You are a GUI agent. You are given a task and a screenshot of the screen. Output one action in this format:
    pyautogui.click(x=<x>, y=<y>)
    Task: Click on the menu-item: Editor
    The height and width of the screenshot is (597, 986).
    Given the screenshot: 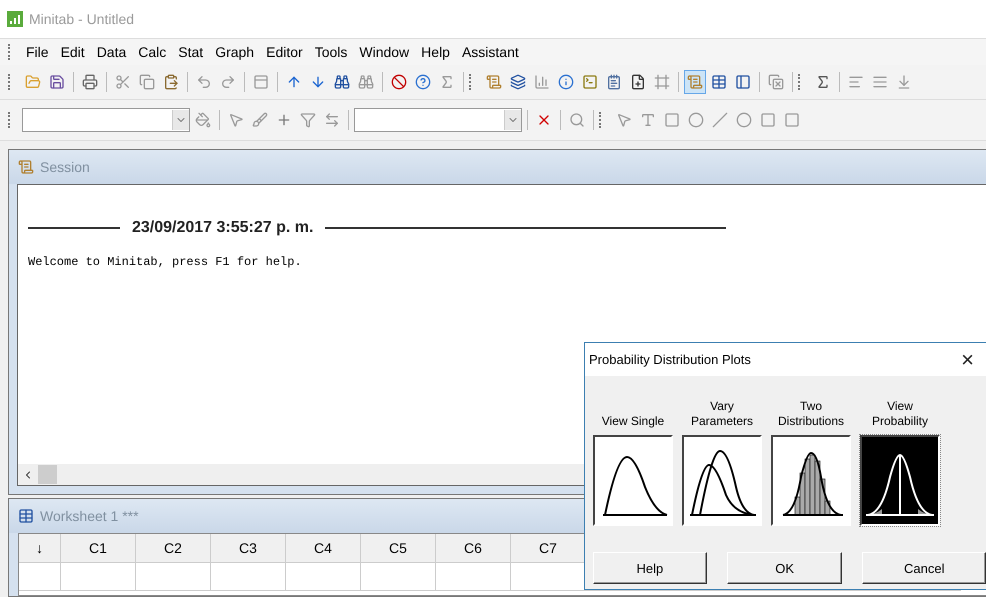 What is the action you would take?
    pyautogui.click(x=284, y=52)
    